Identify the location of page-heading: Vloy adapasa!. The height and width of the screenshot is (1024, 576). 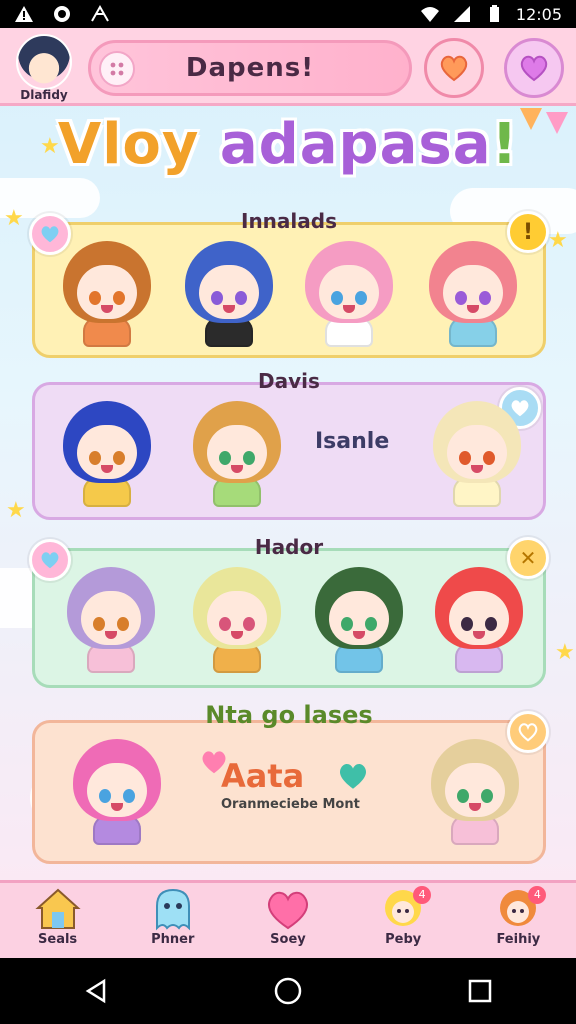
(288, 144).